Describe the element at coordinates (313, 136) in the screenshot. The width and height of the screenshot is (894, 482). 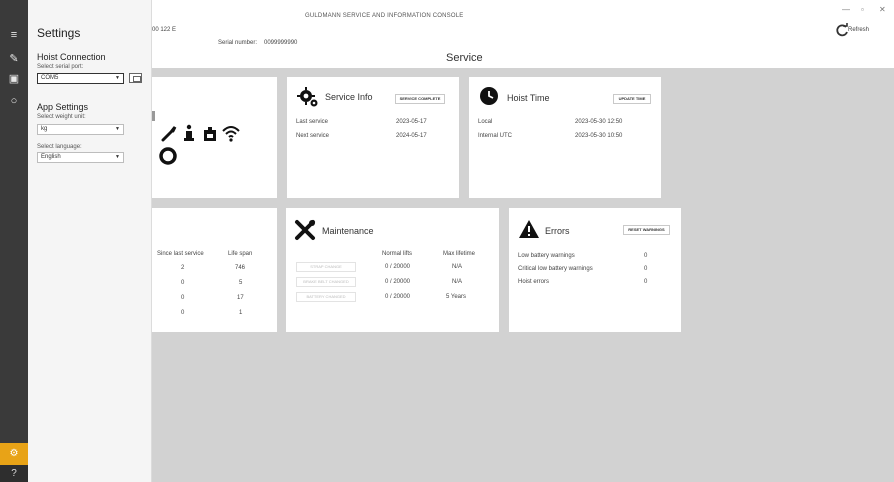
I see `next-service-label: Next service` at that location.